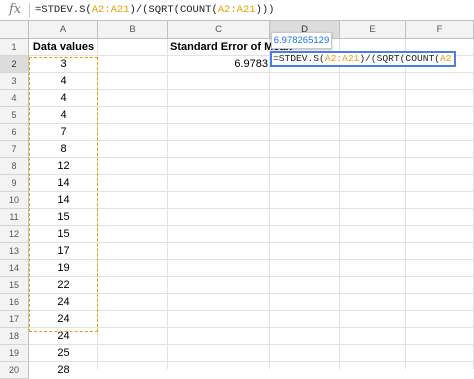 This screenshot has width=474, height=379. I want to click on cell-a-value: 28, so click(63, 370).